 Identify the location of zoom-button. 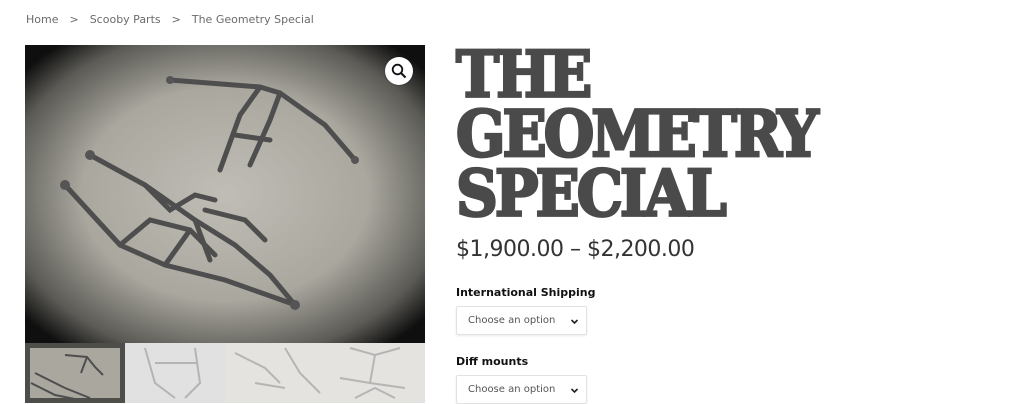
(399, 71).